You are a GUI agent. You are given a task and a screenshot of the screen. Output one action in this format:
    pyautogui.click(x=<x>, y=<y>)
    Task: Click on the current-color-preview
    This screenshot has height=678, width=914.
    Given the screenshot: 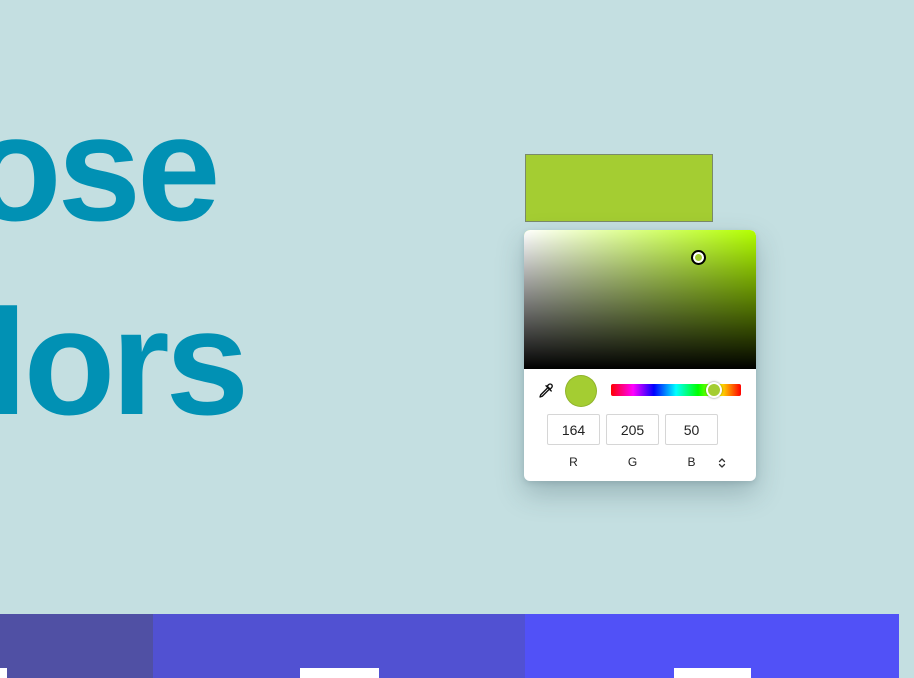 What is the action you would take?
    pyautogui.click(x=581, y=391)
    